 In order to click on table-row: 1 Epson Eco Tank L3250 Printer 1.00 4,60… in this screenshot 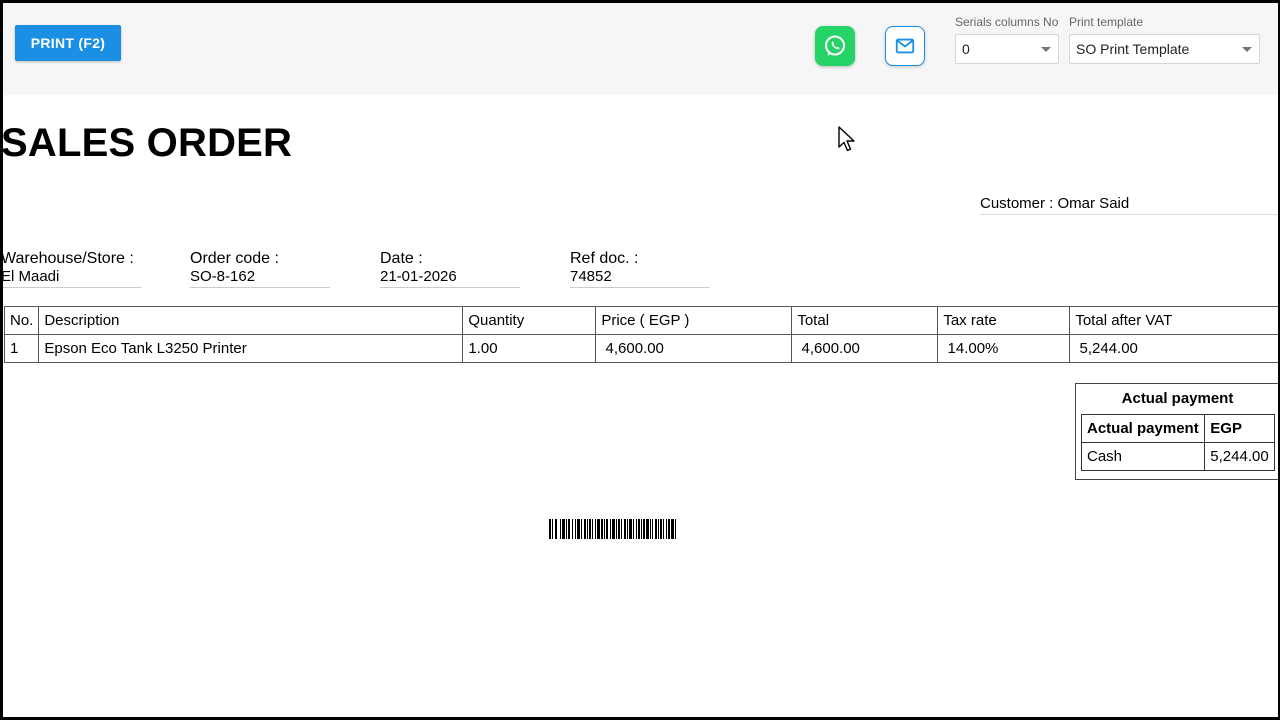, I will do `click(640, 348)`.